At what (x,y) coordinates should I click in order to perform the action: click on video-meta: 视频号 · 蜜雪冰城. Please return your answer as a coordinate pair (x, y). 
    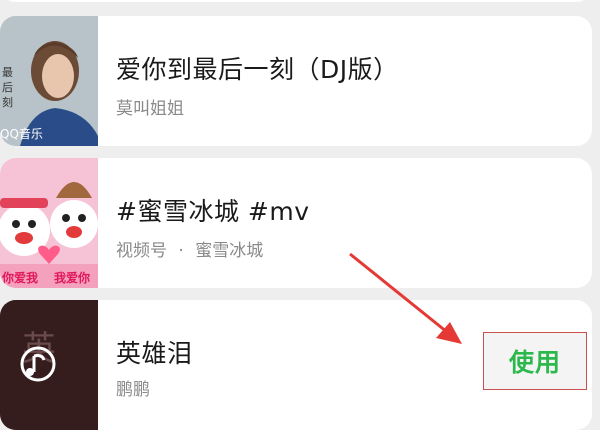
    Looking at the image, I should click on (189, 248).